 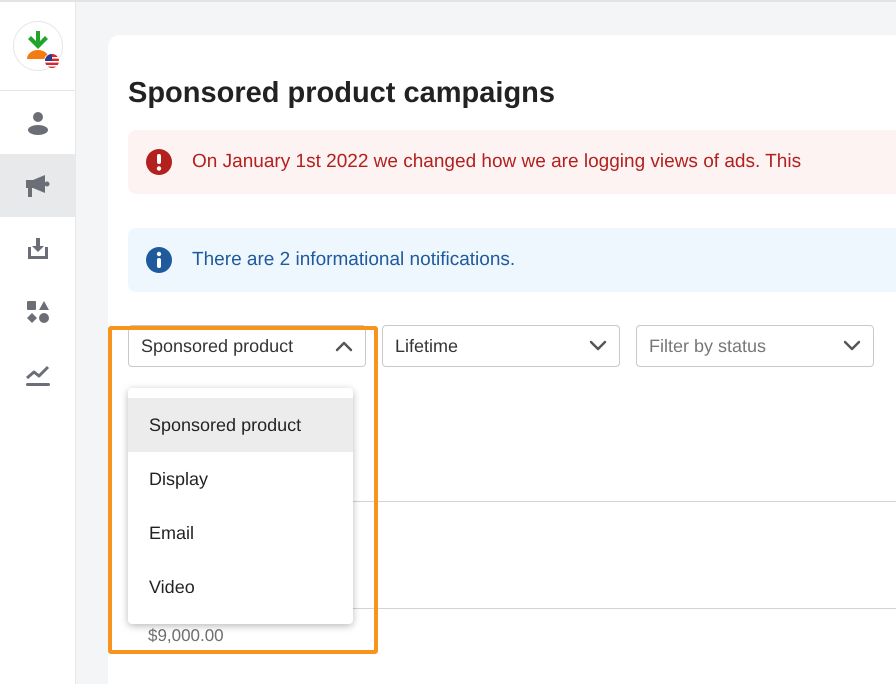 I want to click on nav-item, so click(x=37, y=185).